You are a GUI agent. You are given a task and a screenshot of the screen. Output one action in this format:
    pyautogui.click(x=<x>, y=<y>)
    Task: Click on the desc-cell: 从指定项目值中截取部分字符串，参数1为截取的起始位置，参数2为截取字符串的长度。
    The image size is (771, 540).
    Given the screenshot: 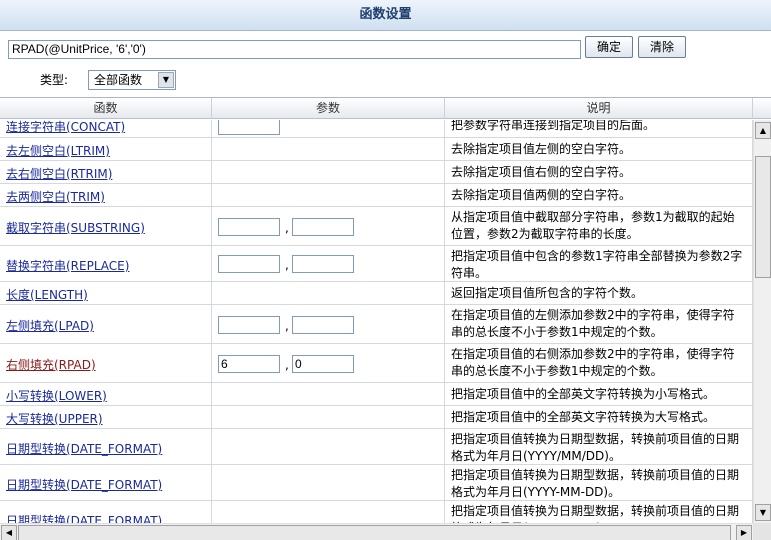 What is the action you would take?
    pyautogui.click(x=599, y=226)
    